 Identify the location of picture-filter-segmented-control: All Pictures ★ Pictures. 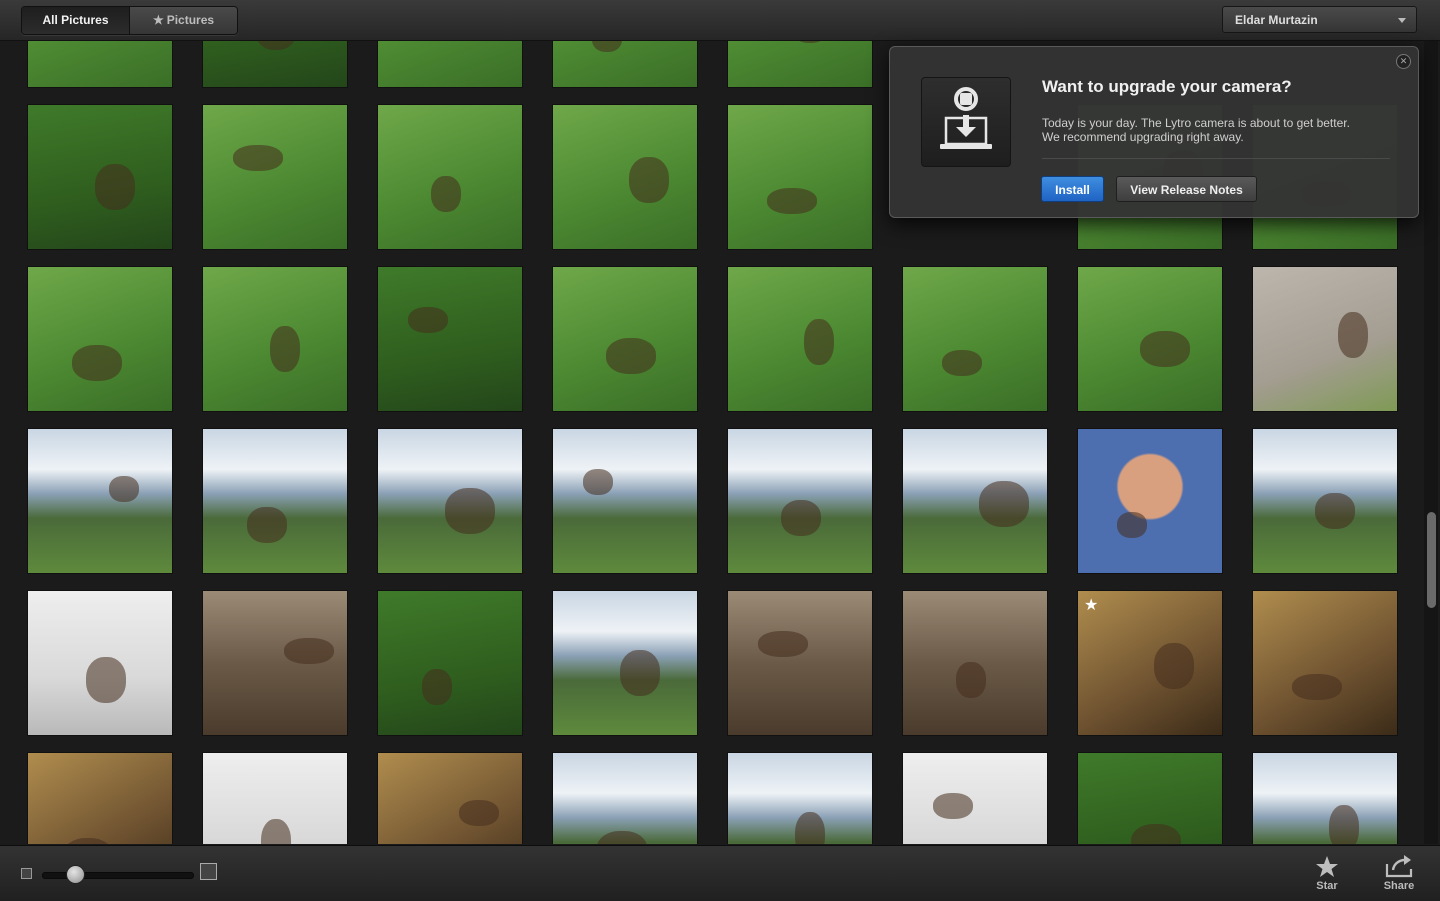
(129, 20).